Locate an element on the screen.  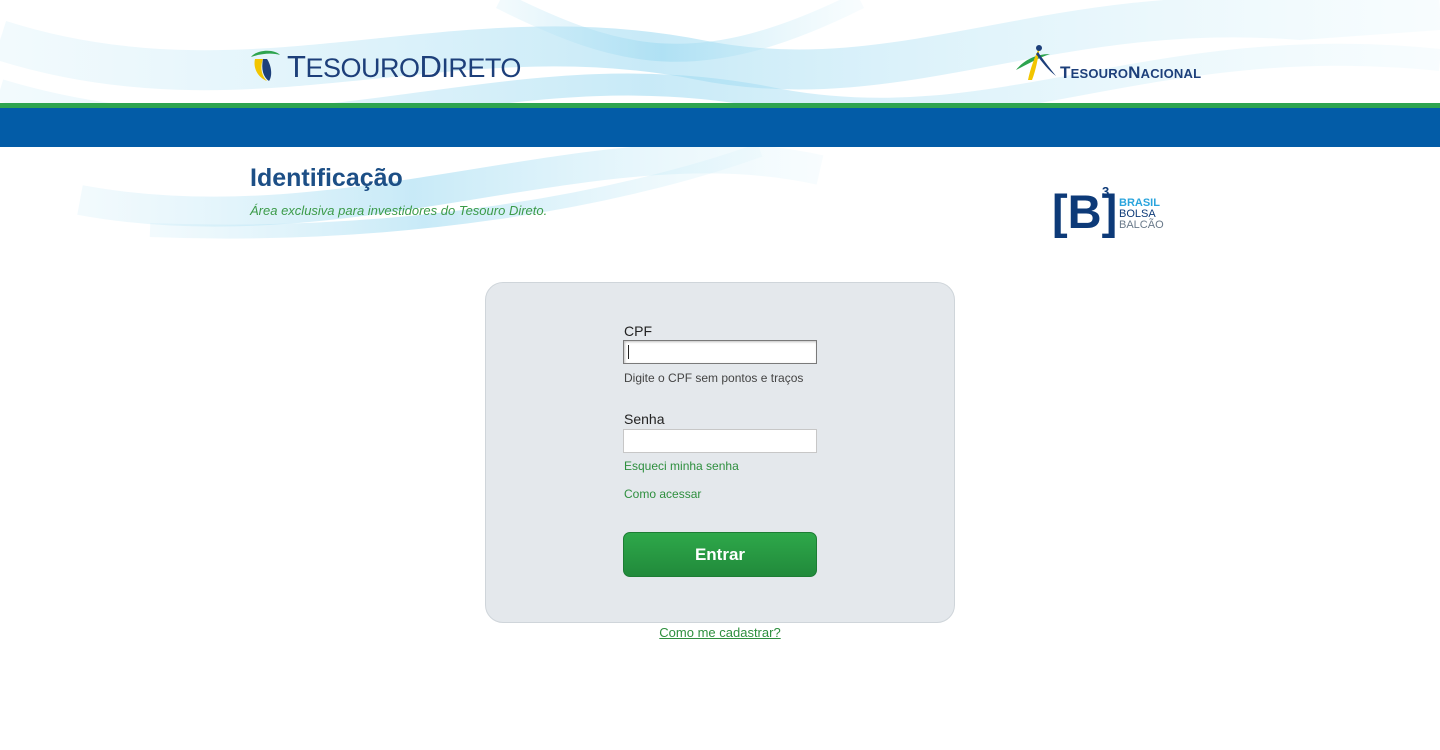
tesouro-direto-logo: TESOURODIRETO is located at coordinates (385, 66).